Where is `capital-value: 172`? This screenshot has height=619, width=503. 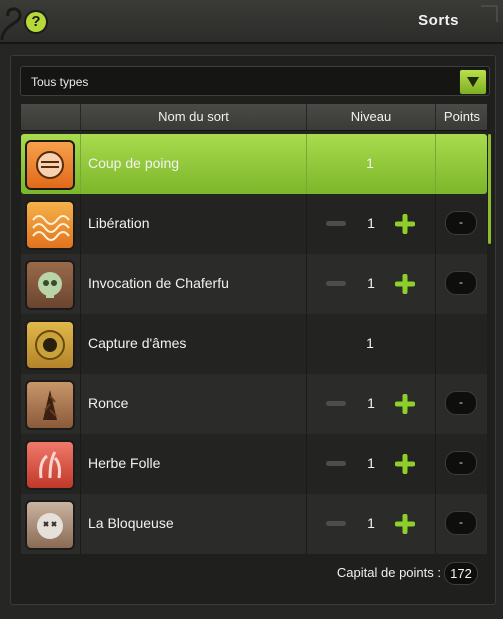
capital-value: 172 is located at coordinates (461, 573).